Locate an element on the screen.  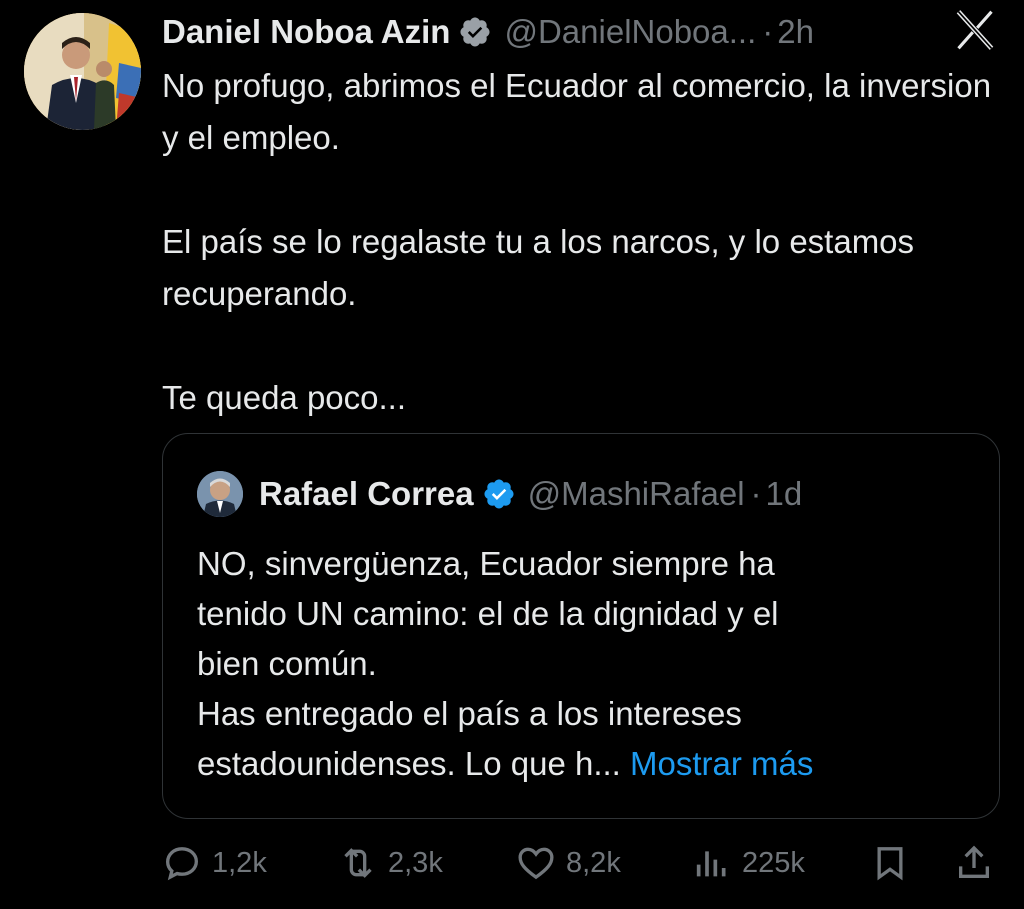
bookmark-button is located at coordinates (895, 863).